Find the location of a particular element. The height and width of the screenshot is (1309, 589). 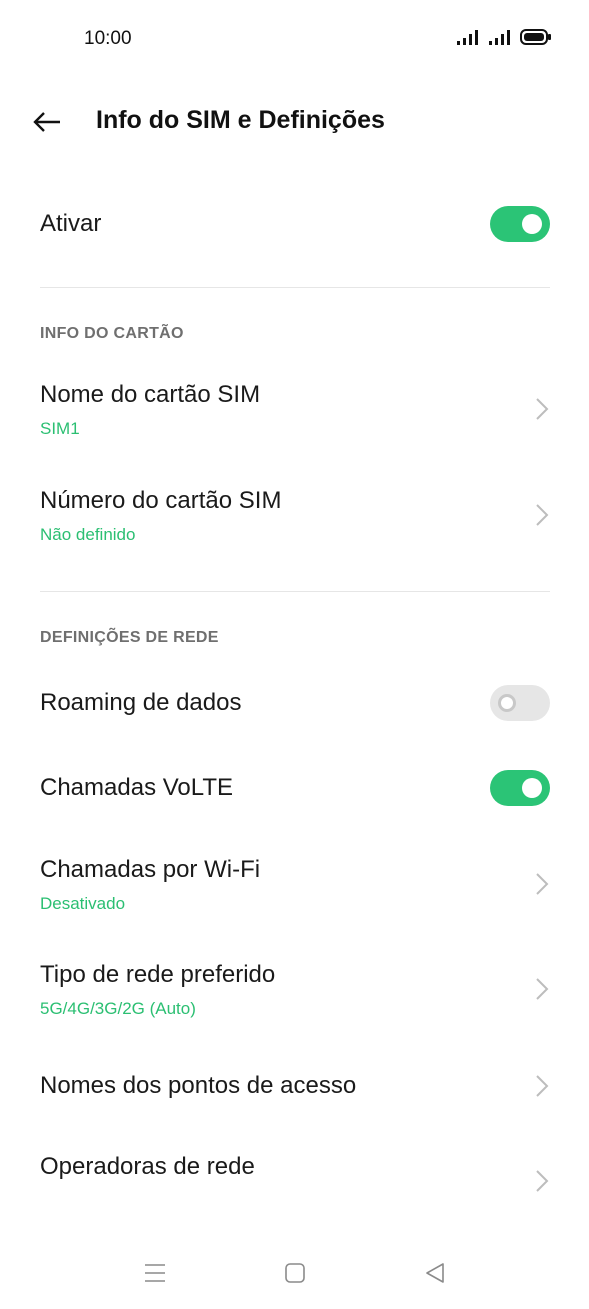

network-type-value: 5G/4G/3G/2G (Auto) is located at coordinates (118, 1008).